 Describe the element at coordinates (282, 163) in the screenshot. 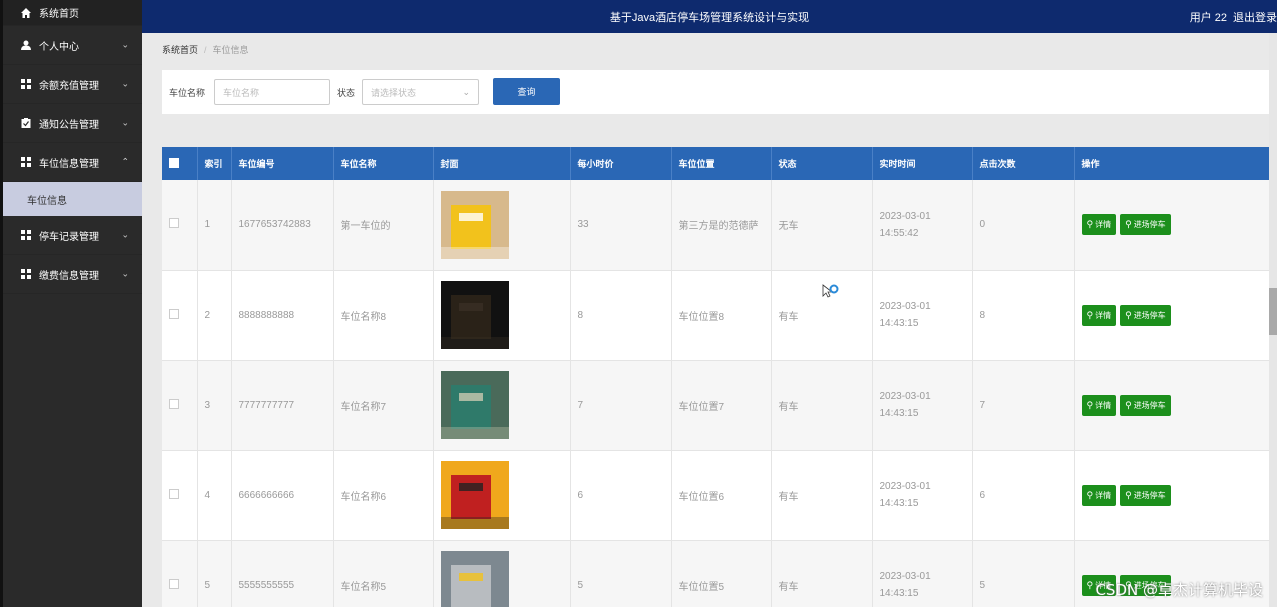

I see `col-header: 车位编号` at that location.